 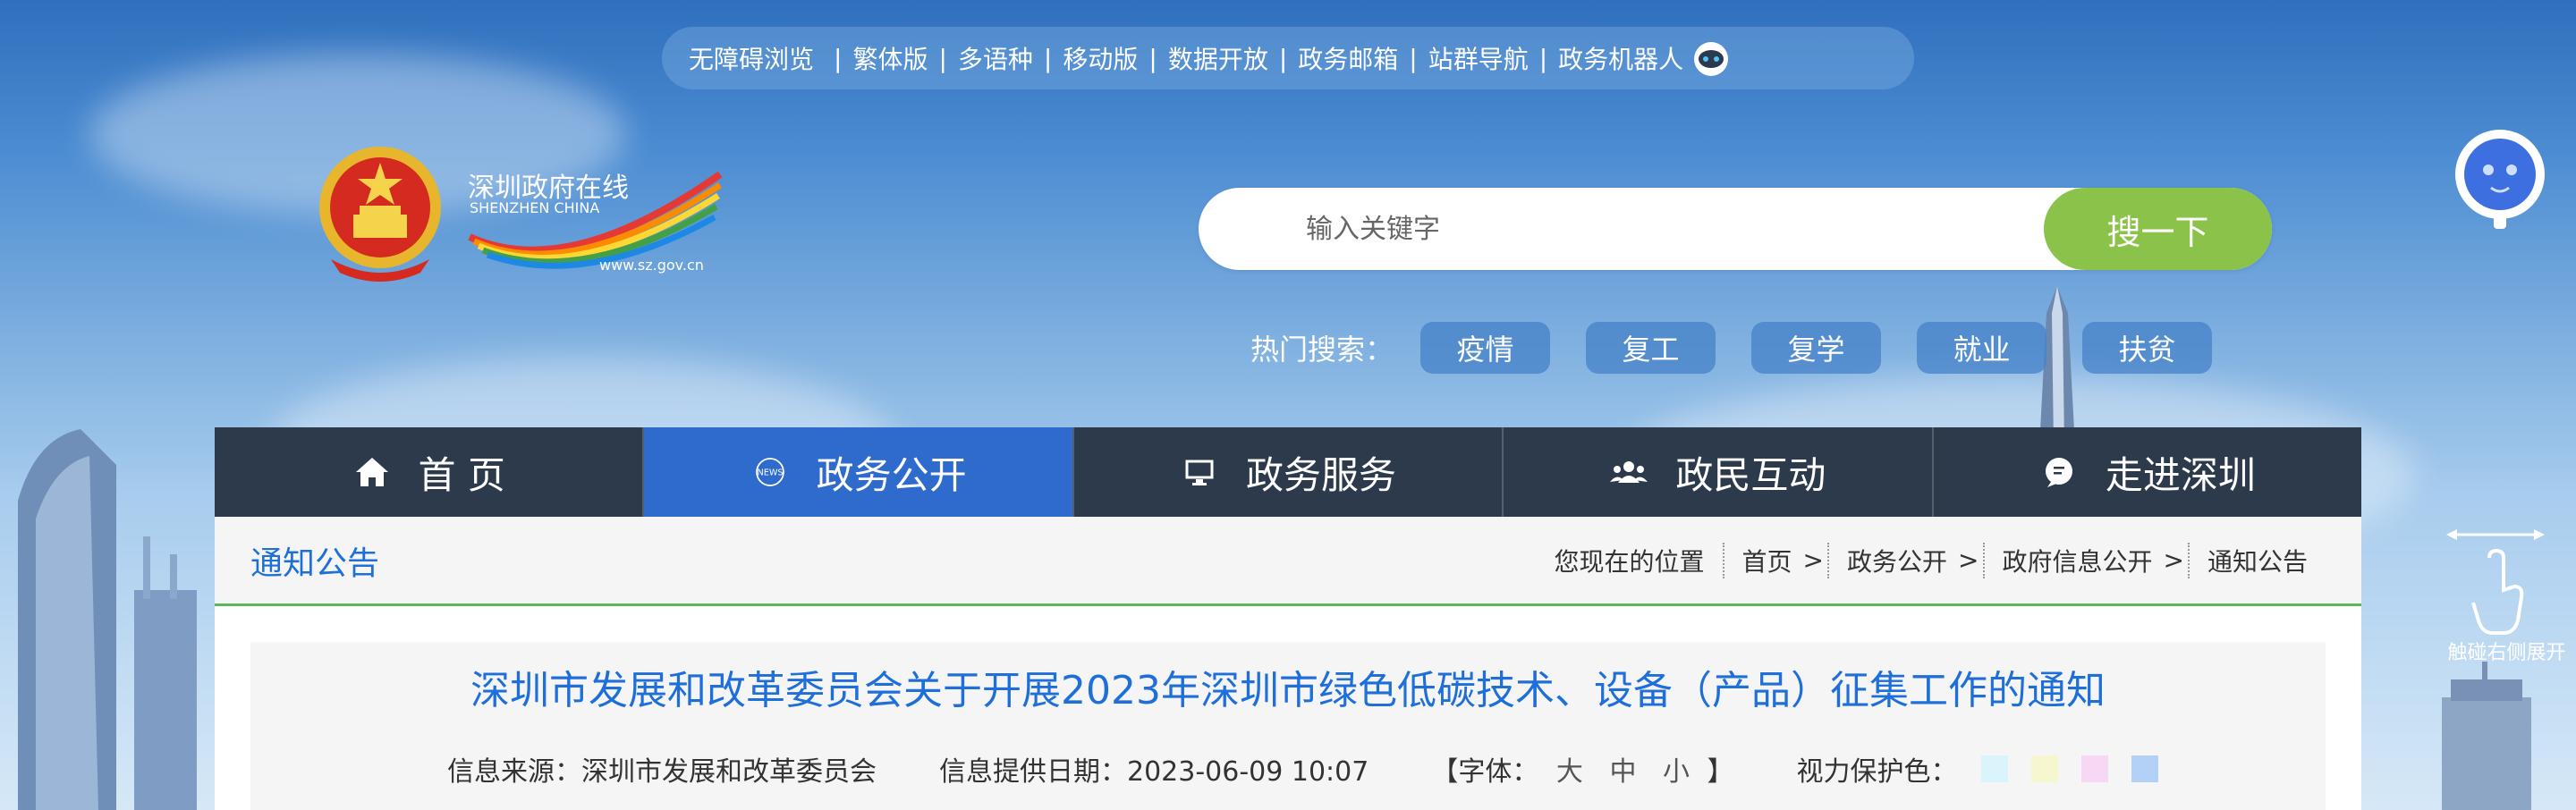 What do you see at coordinates (1218, 58) in the screenshot?
I see `open-data-link: 数据开放` at bounding box center [1218, 58].